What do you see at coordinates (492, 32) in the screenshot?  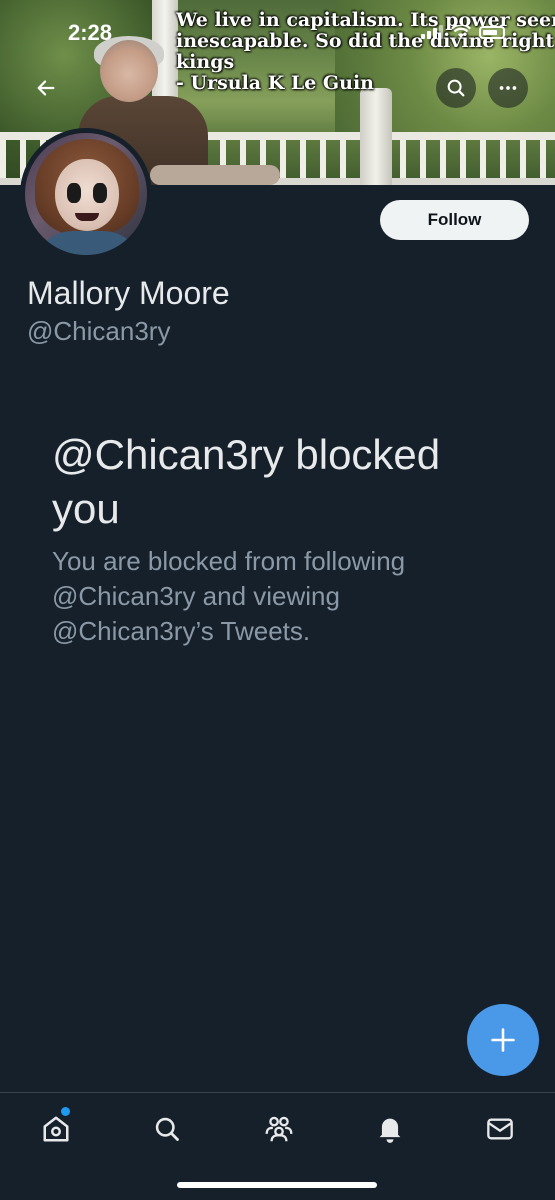 I see `battery-icon` at bounding box center [492, 32].